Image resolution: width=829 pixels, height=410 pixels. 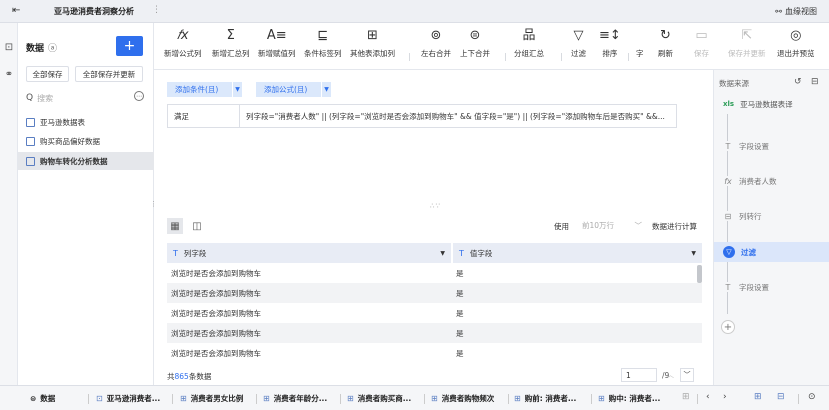 What do you see at coordinates (372, 53) in the screenshot?
I see `toolbar-label: 其他表添加列` at bounding box center [372, 53].